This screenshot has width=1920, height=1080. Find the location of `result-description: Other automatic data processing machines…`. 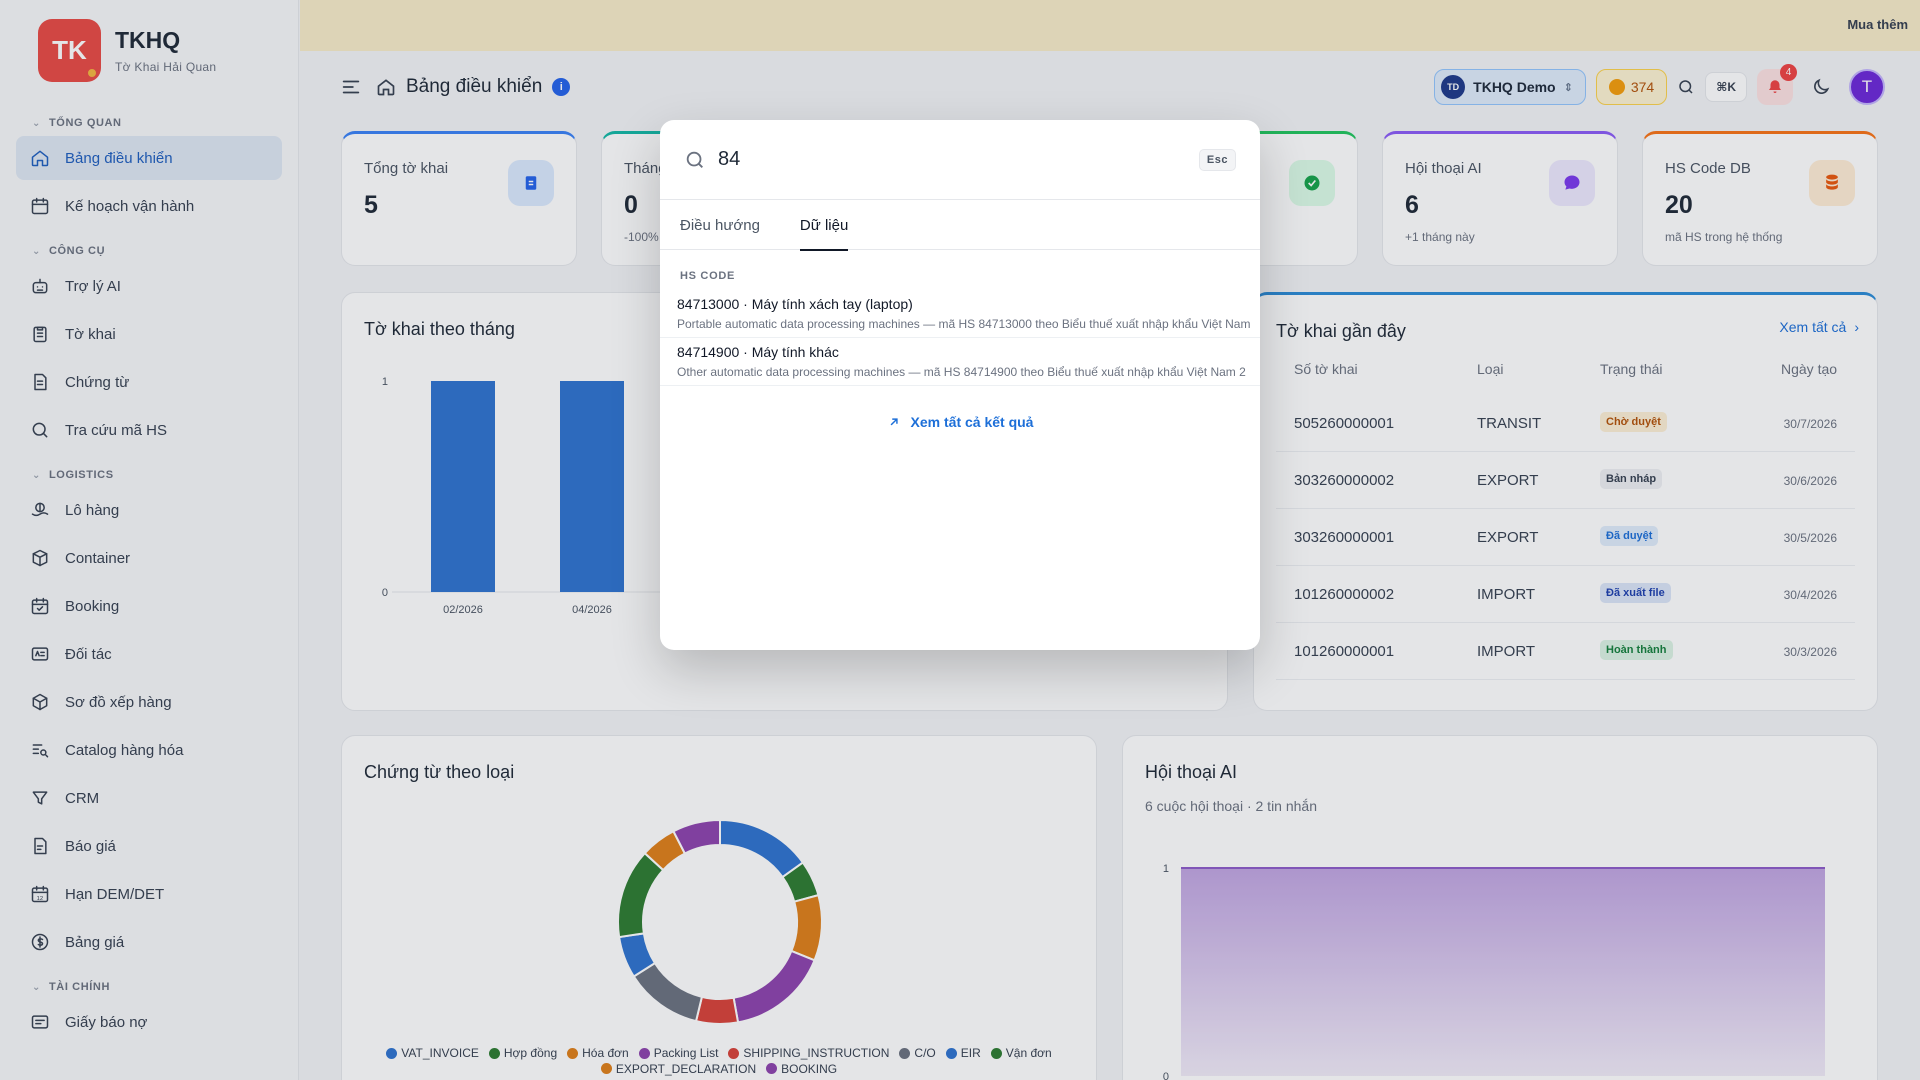

result-description: Other automatic data processing machines… is located at coordinates (961, 372).